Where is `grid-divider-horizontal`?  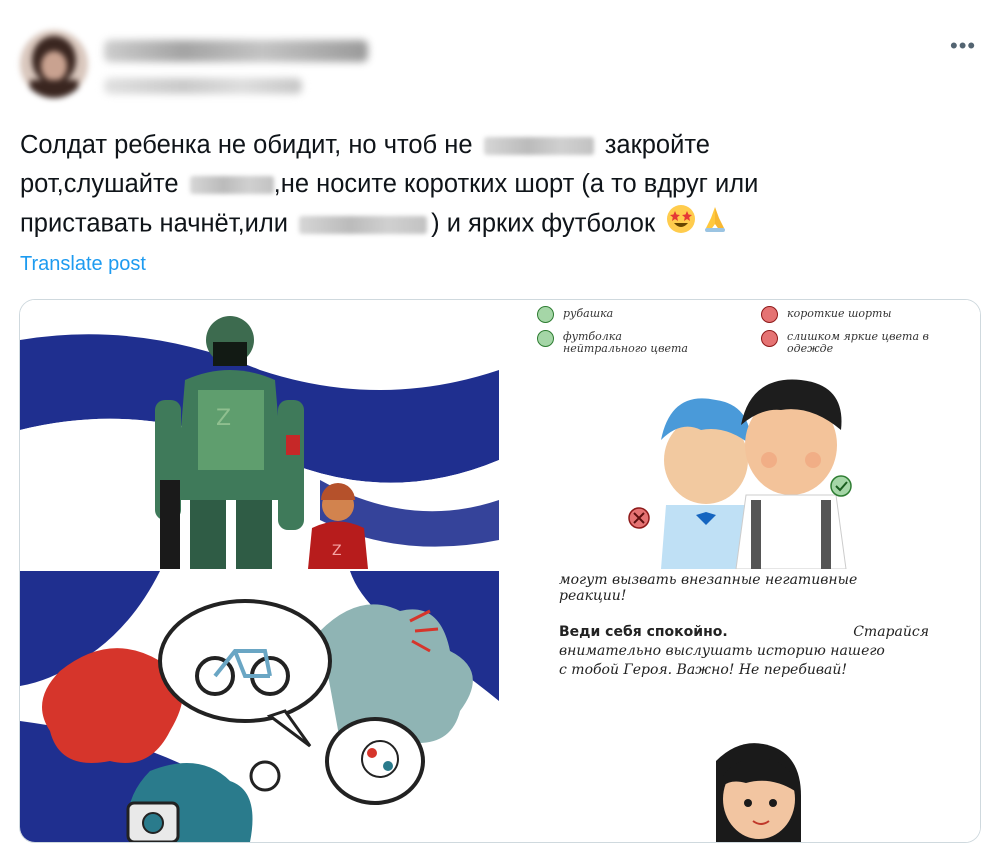 grid-divider-horizontal is located at coordinates (500, 570).